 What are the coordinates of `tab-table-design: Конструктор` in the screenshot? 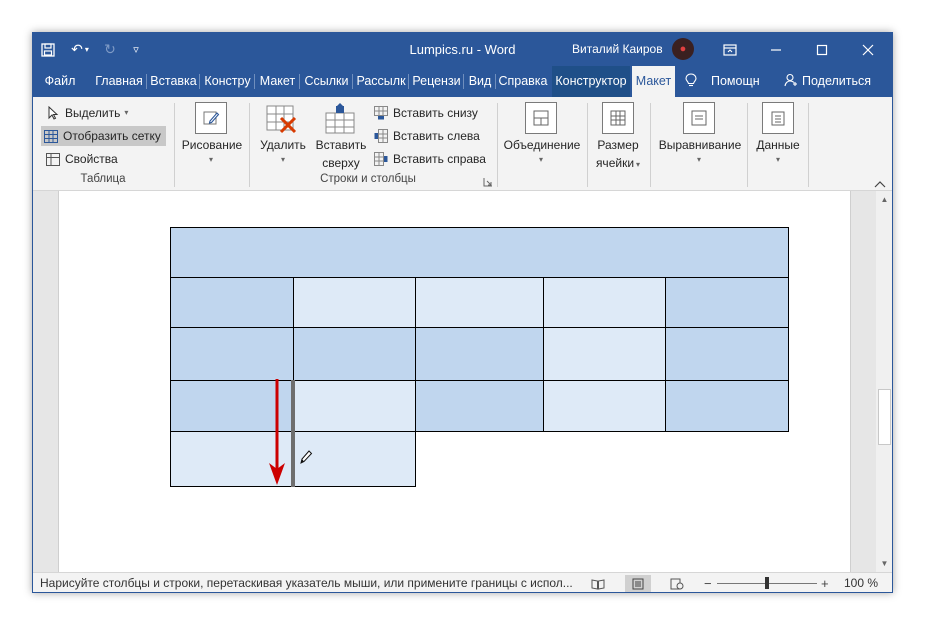 It's located at (591, 81).